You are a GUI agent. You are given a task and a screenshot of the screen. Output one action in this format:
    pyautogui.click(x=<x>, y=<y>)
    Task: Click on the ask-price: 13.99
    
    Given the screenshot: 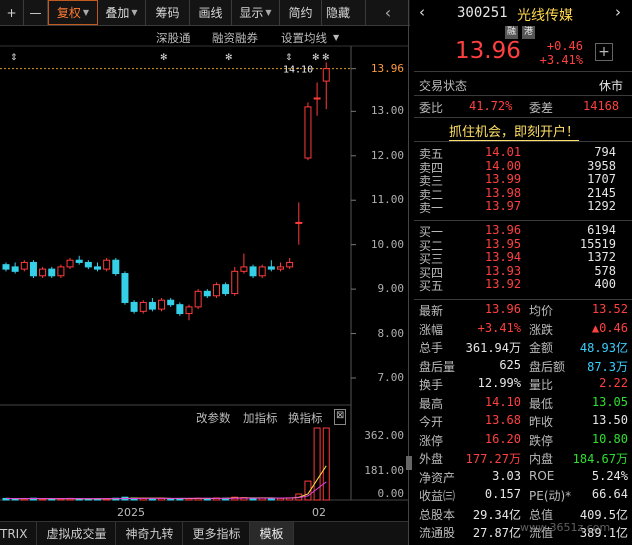 What is the action you would take?
    pyautogui.click(x=503, y=179)
    